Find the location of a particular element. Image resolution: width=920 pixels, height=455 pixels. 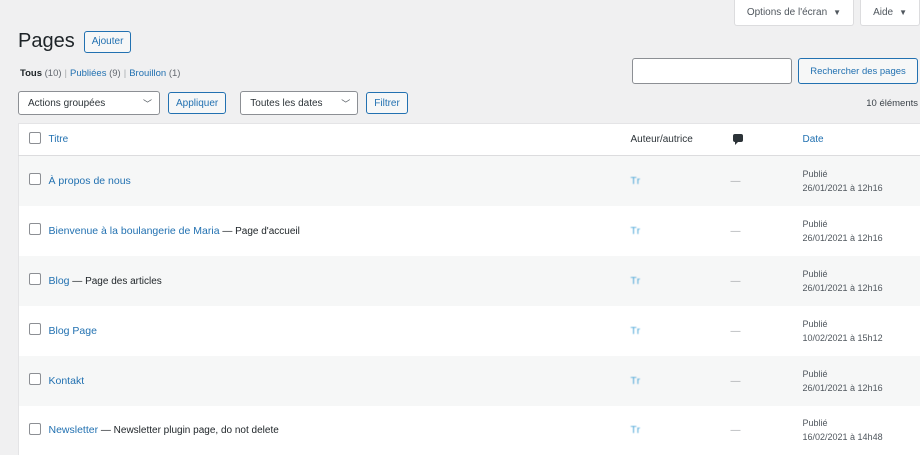

date-column-header: Date is located at coordinates (861, 140).